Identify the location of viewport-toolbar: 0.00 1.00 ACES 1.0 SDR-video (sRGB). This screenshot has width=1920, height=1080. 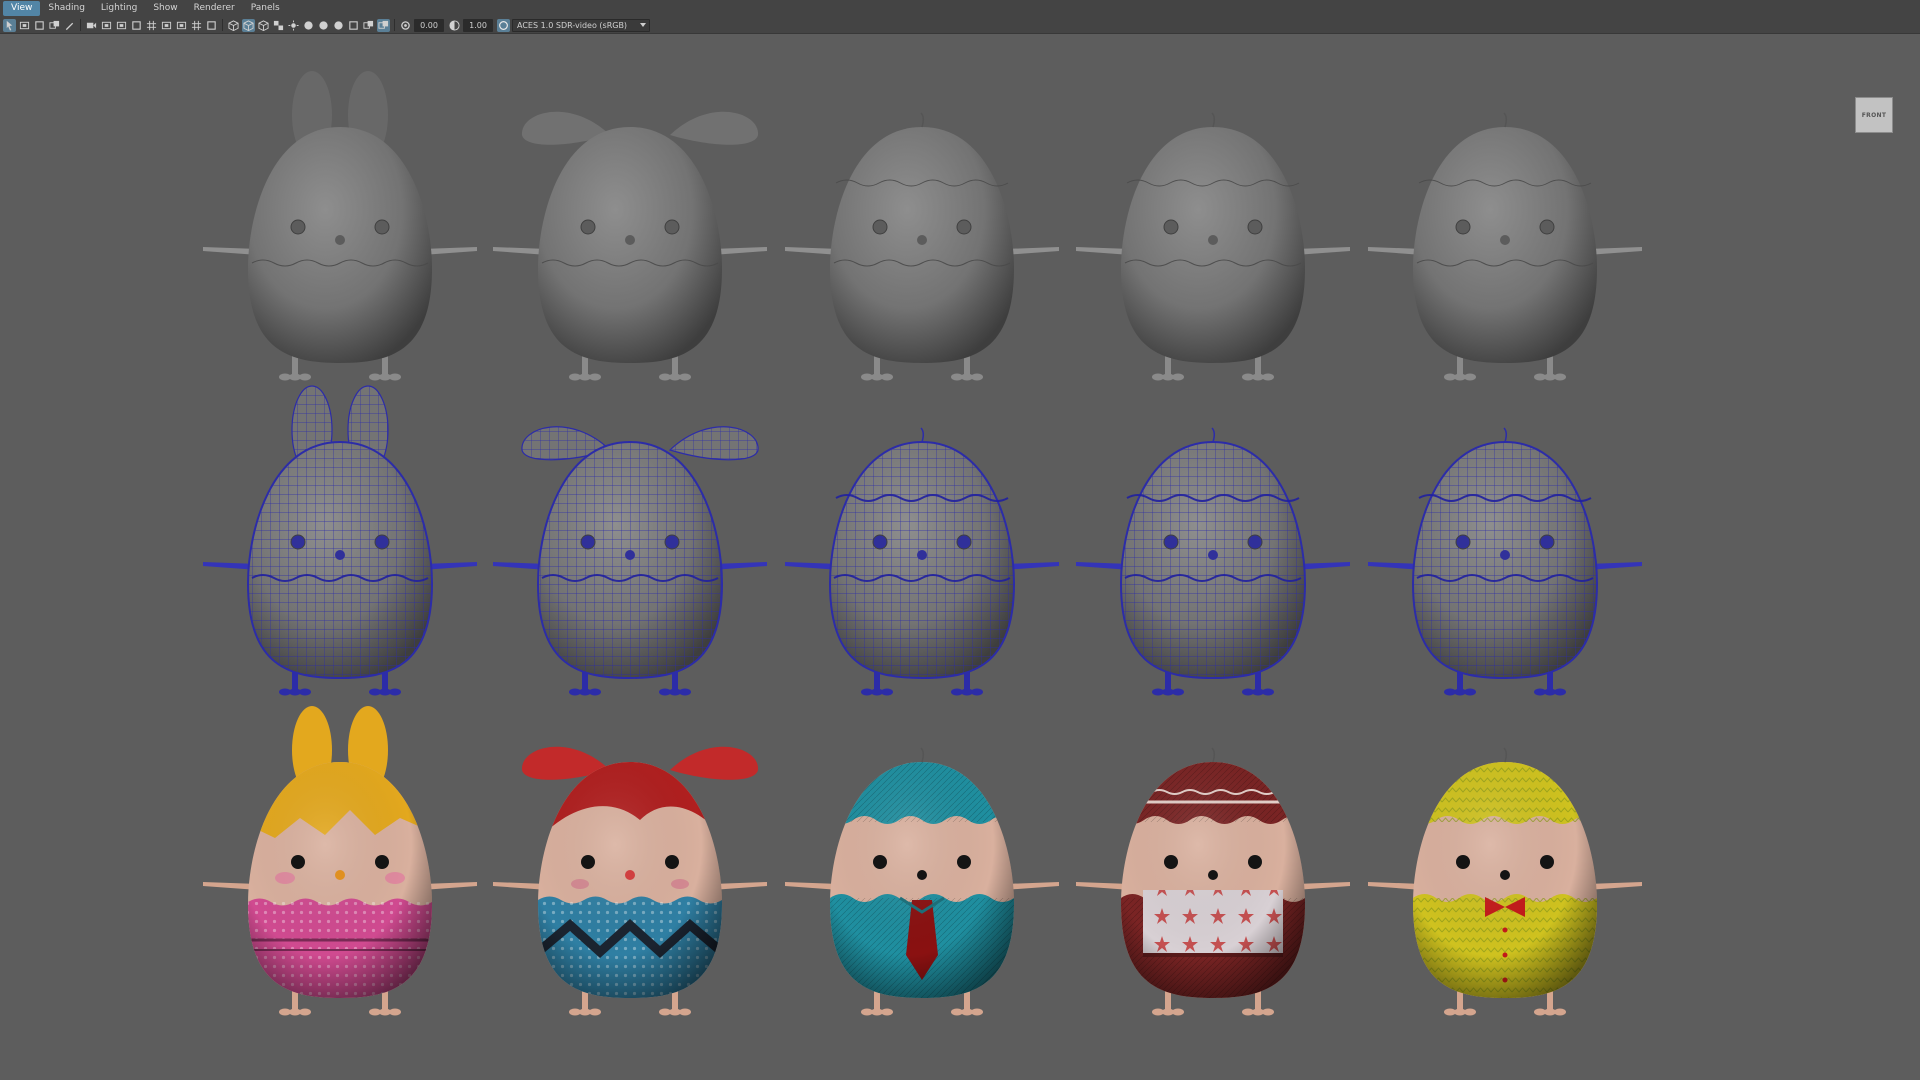
(960, 25).